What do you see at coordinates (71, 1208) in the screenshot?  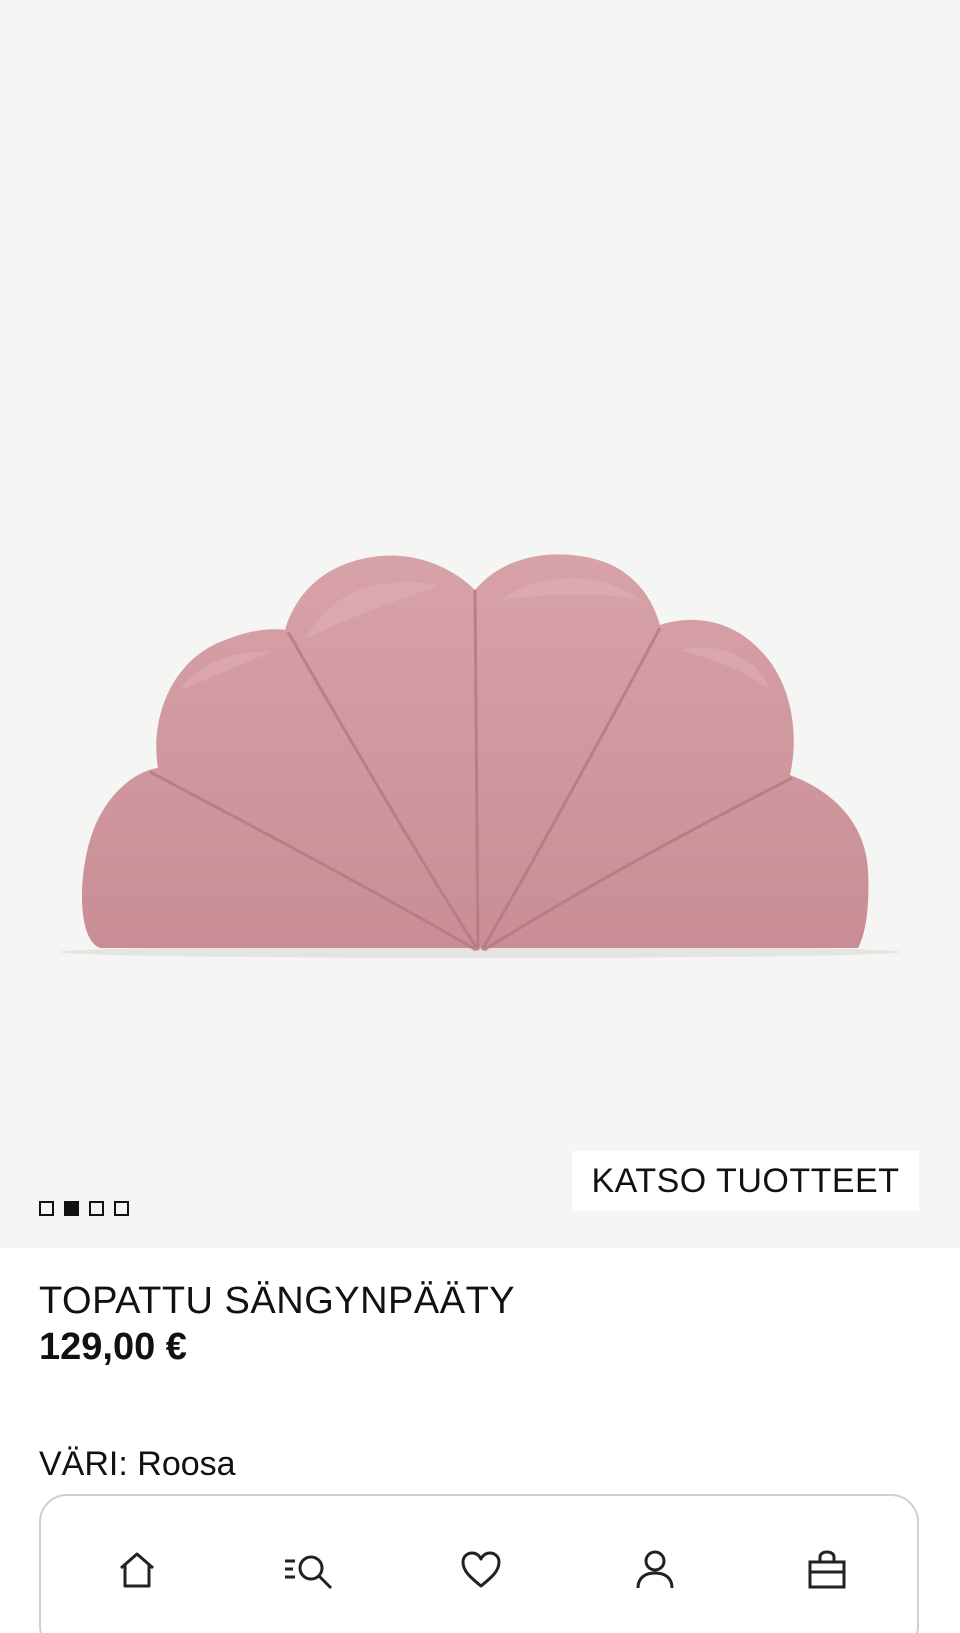 I see `carousel-dot-active` at bounding box center [71, 1208].